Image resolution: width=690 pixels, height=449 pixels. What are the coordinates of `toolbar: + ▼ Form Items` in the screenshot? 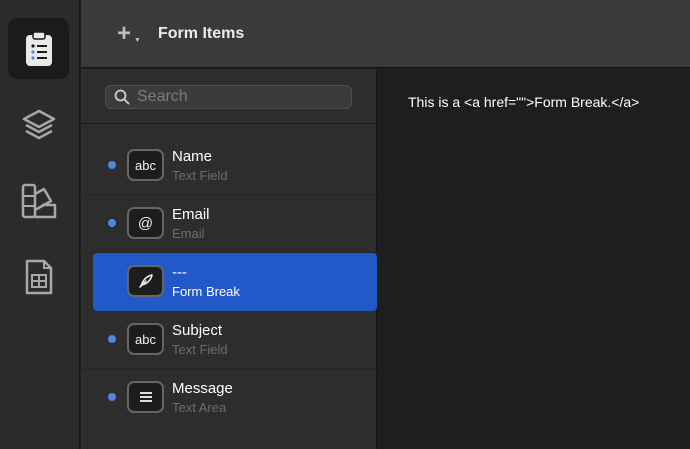 It's located at (385, 34).